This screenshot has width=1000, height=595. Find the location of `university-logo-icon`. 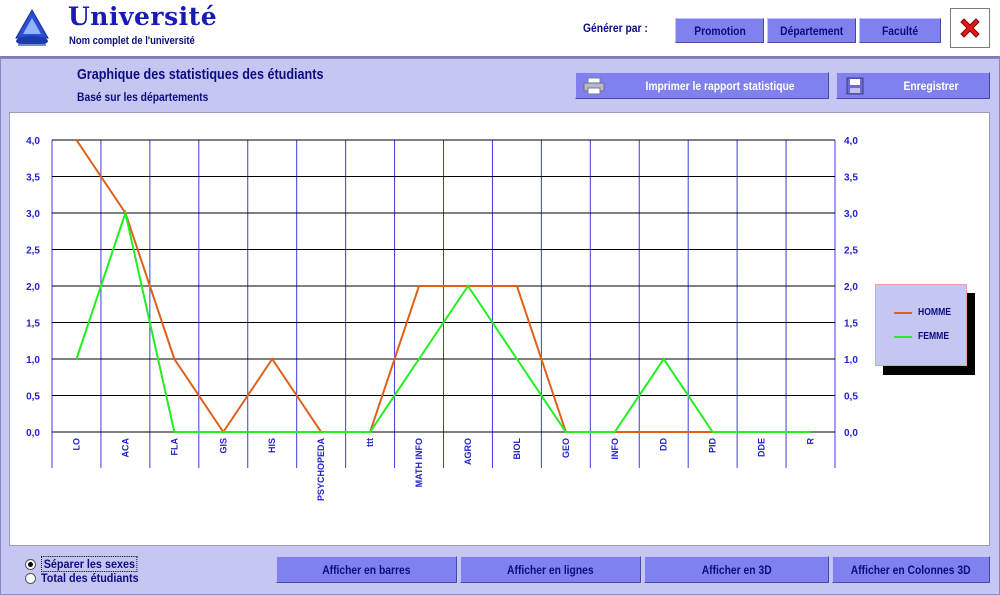

university-logo-icon is located at coordinates (32, 27).